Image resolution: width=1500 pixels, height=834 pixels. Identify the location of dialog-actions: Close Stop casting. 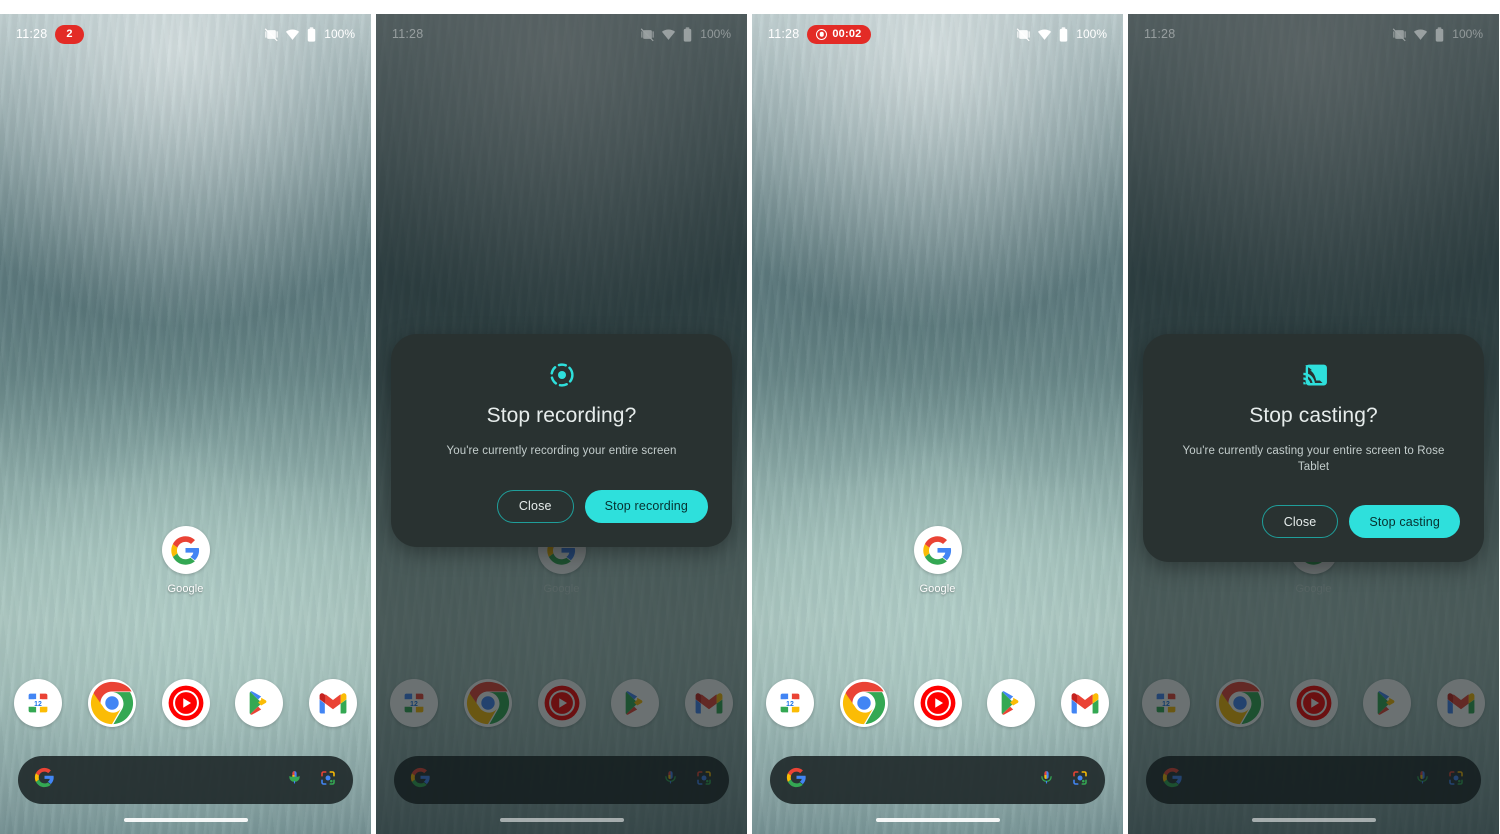
(1313, 522).